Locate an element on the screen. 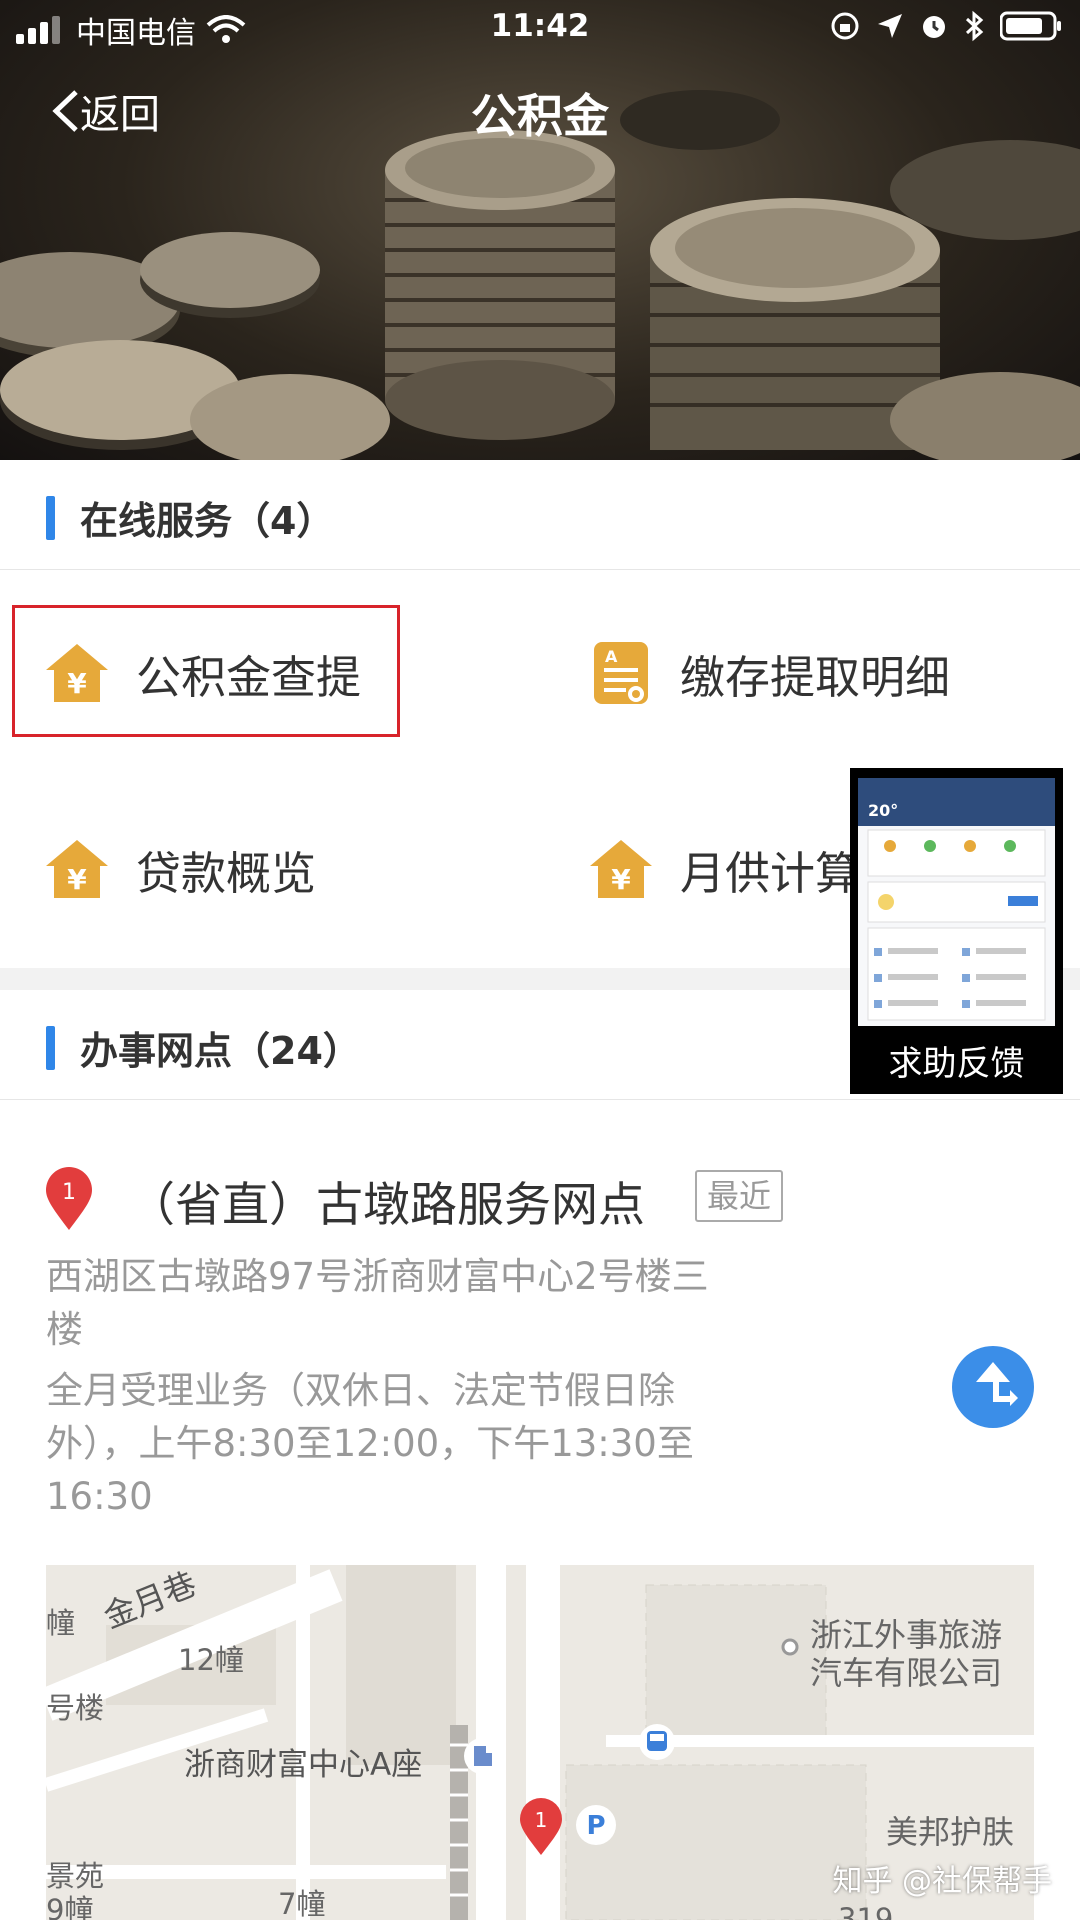  help-screenshot-thumbnail: 20° is located at coordinates (956, 902).